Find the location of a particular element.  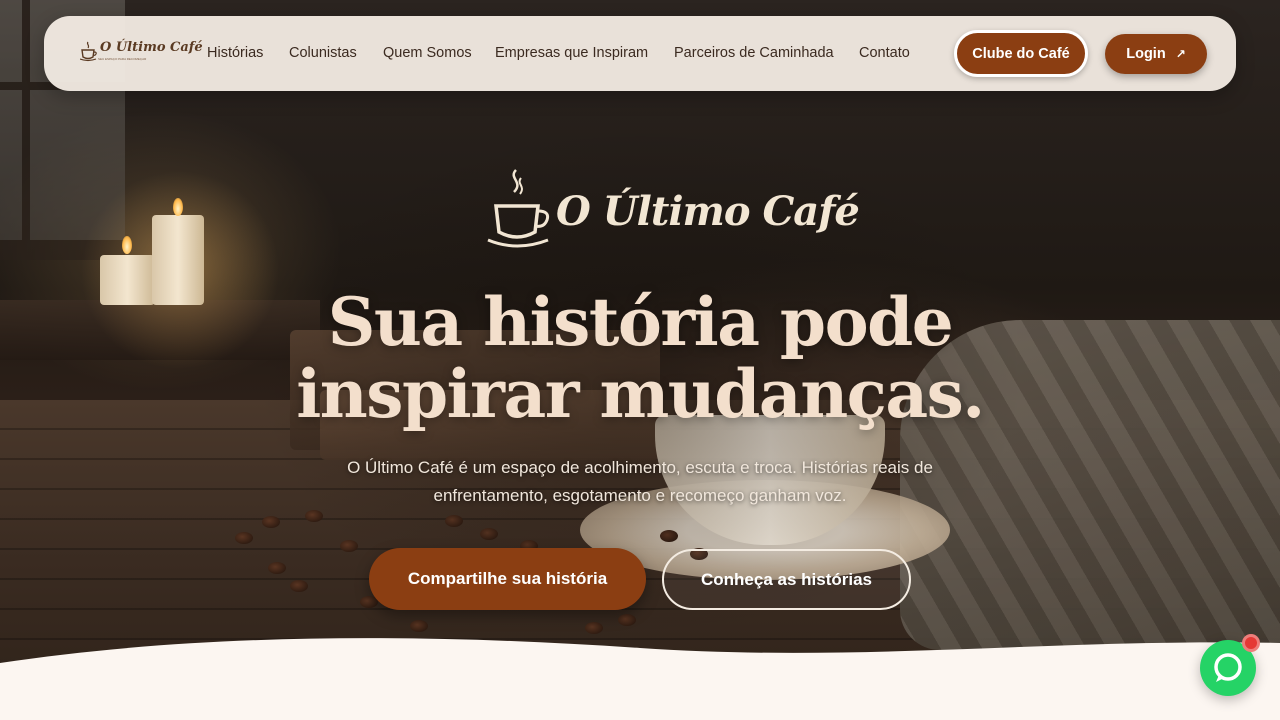

hero-headline: Sua história pode inspirar mudanças. is located at coordinates (640, 358).